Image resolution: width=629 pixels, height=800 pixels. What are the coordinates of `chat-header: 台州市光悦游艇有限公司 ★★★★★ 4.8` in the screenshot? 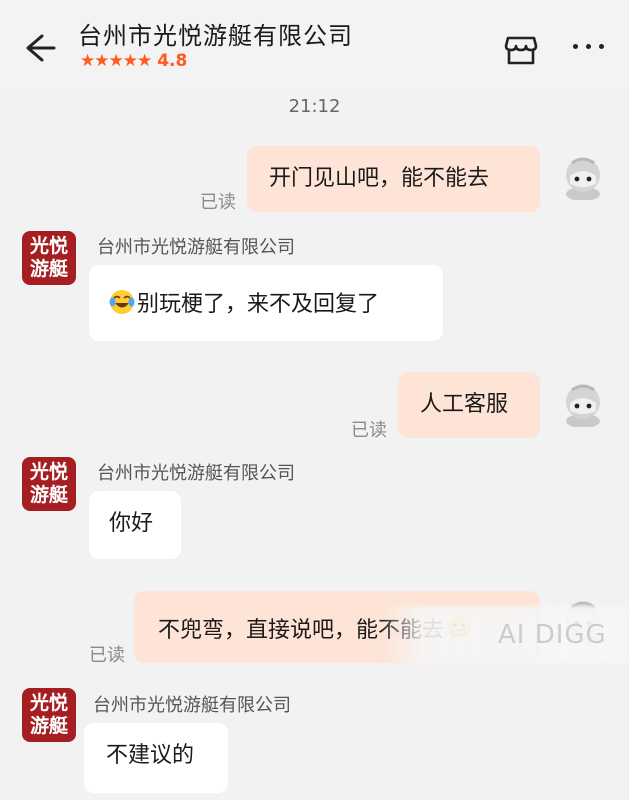 It's located at (314, 44).